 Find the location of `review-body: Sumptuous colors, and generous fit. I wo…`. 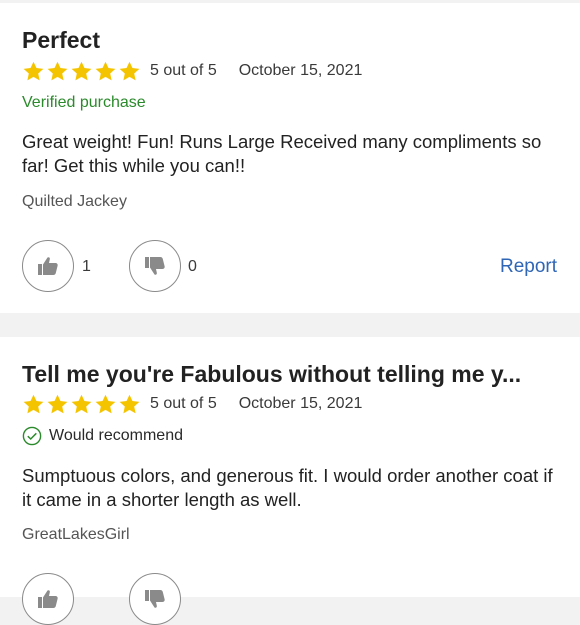

review-body: Sumptuous colors, and generous fit. I wo… is located at coordinates (287, 487).